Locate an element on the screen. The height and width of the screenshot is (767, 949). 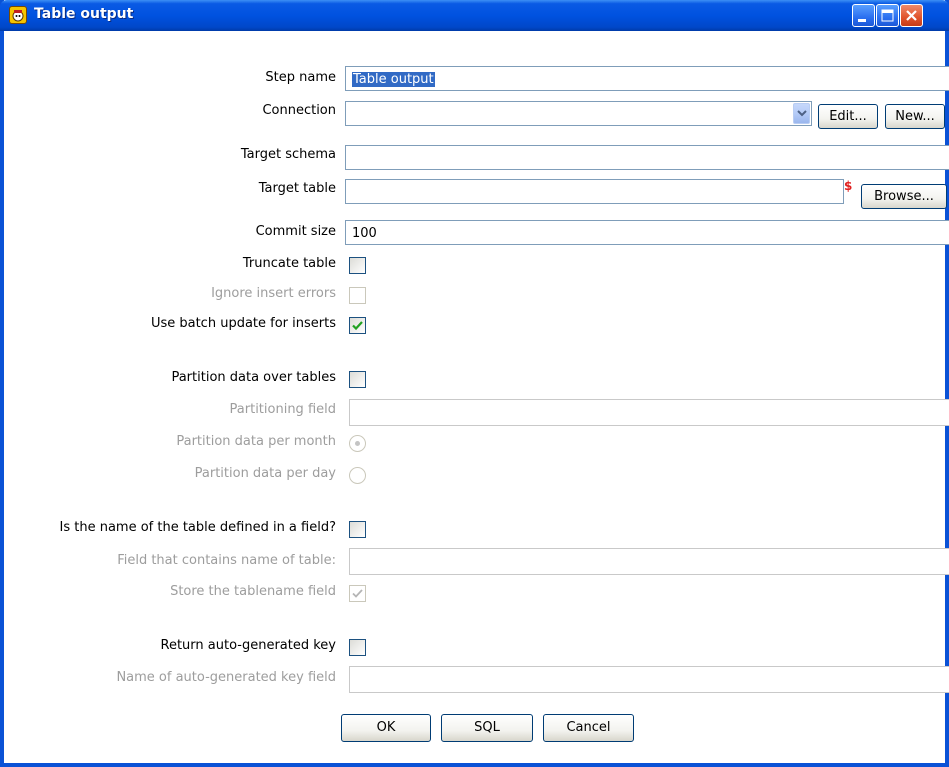
sql-button: SQL is located at coordinates (487, 728).